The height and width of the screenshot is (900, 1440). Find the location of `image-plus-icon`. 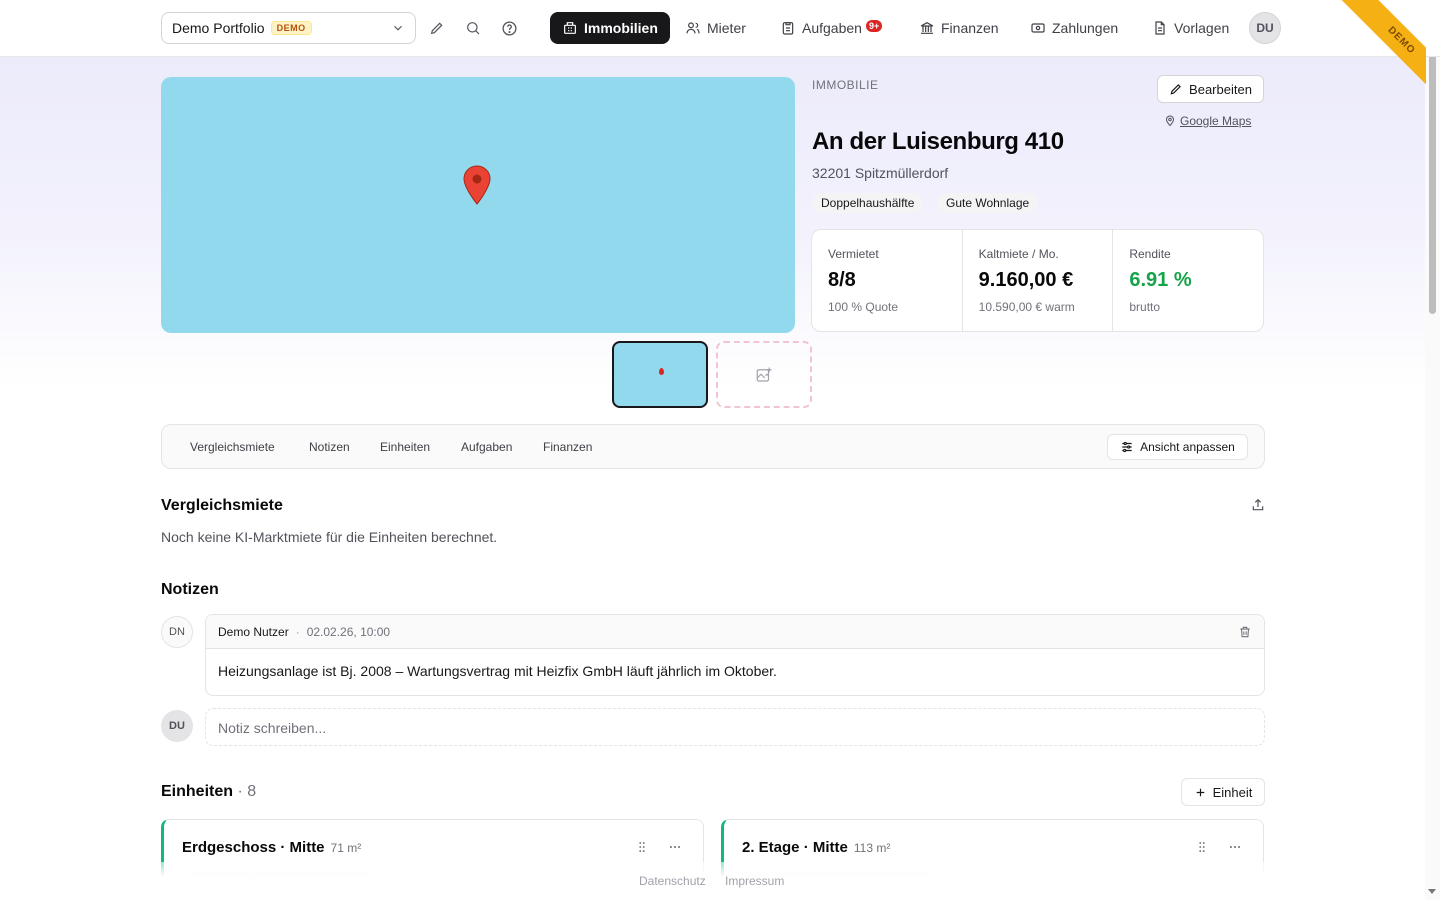

image-plus-icon is located at coordinates (764, 374).